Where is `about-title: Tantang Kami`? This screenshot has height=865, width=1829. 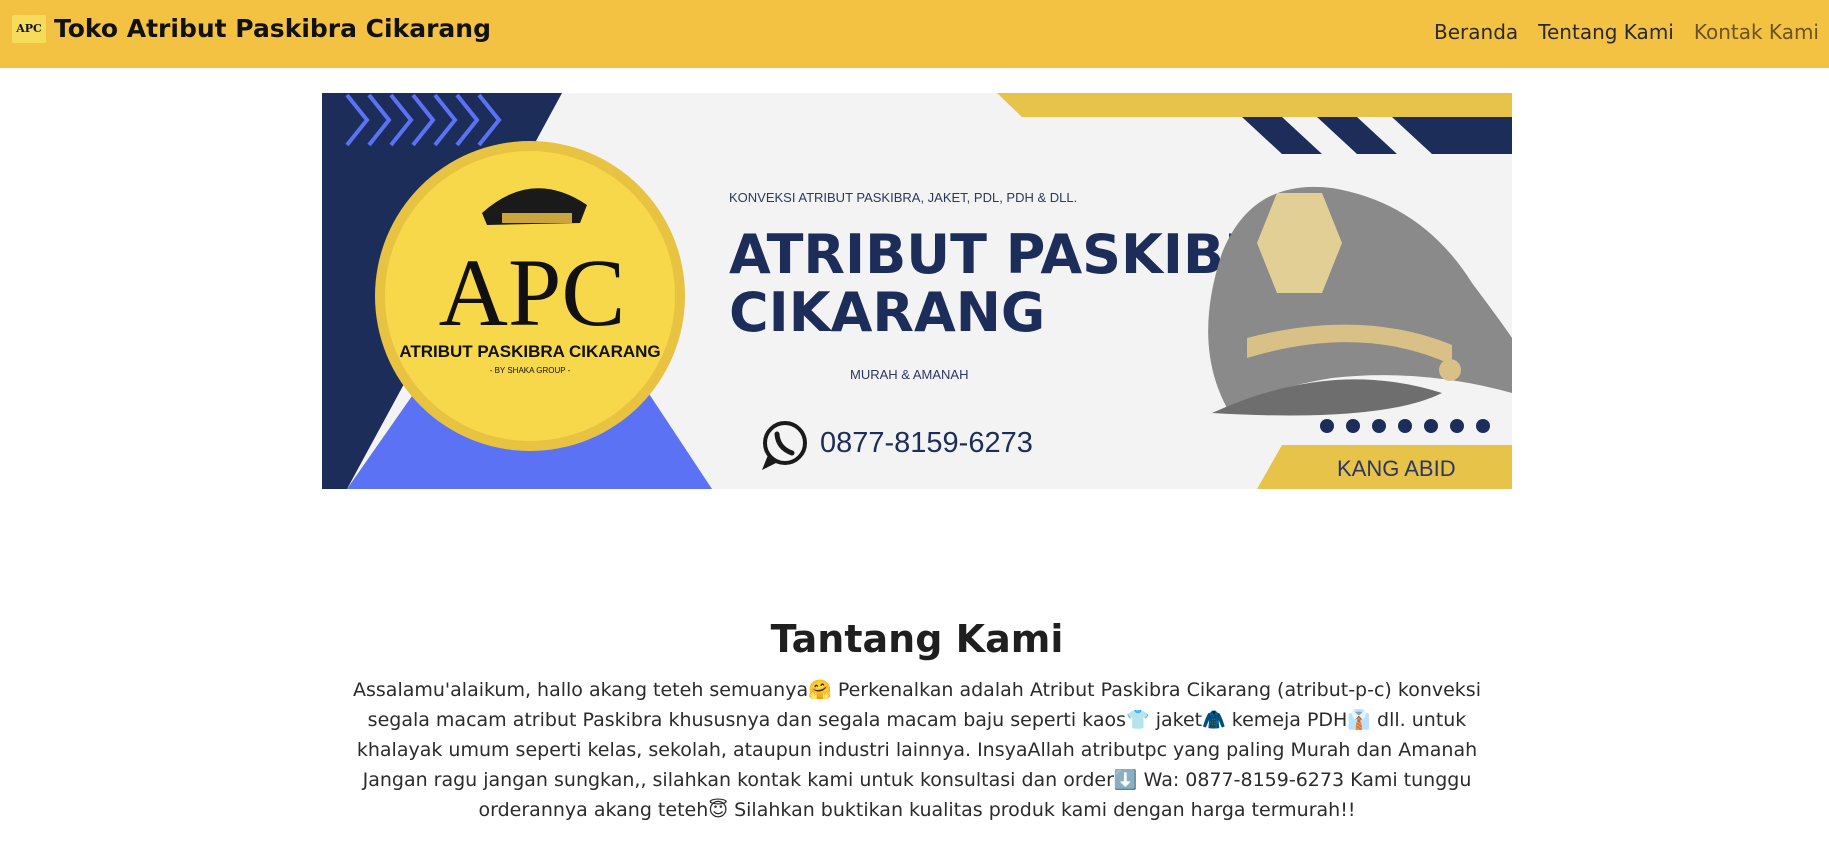
about-title: Tantang Kami is located at coordinates (917, 639).